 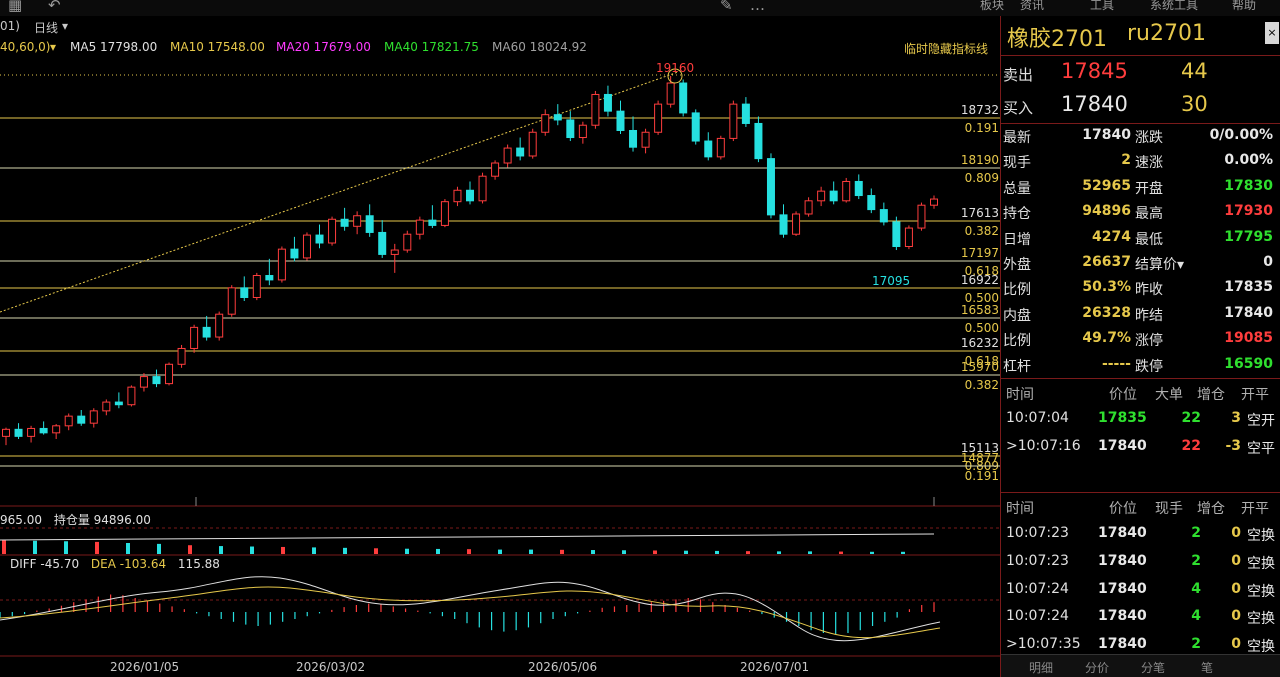 I want to click on menu-news: 资讯, so click(x=1032, y=6).